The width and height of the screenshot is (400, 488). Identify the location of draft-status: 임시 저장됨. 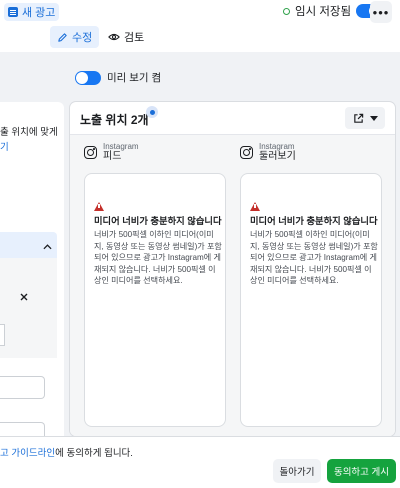
(333, 11).